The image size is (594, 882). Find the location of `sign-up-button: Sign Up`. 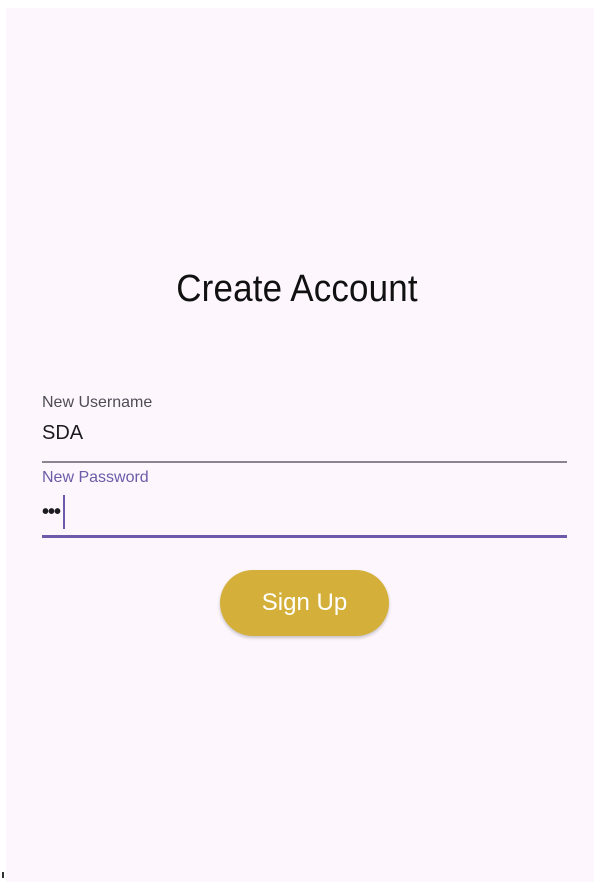

sign-up-button: Sign Up is located at coordinates (304, 603).